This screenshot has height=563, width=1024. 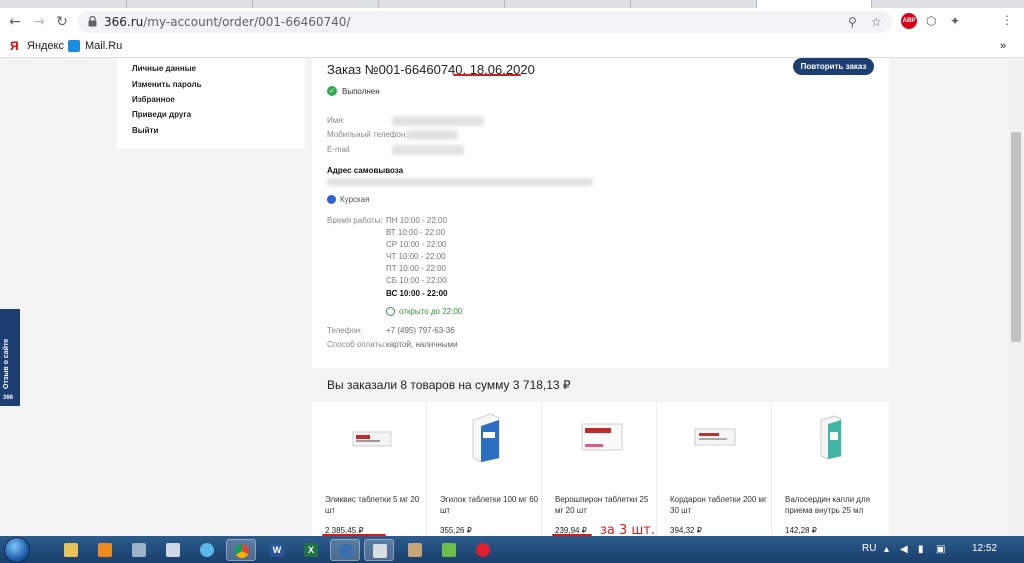 I want to click on taskbar-explorer, so click(x=71, y=550).